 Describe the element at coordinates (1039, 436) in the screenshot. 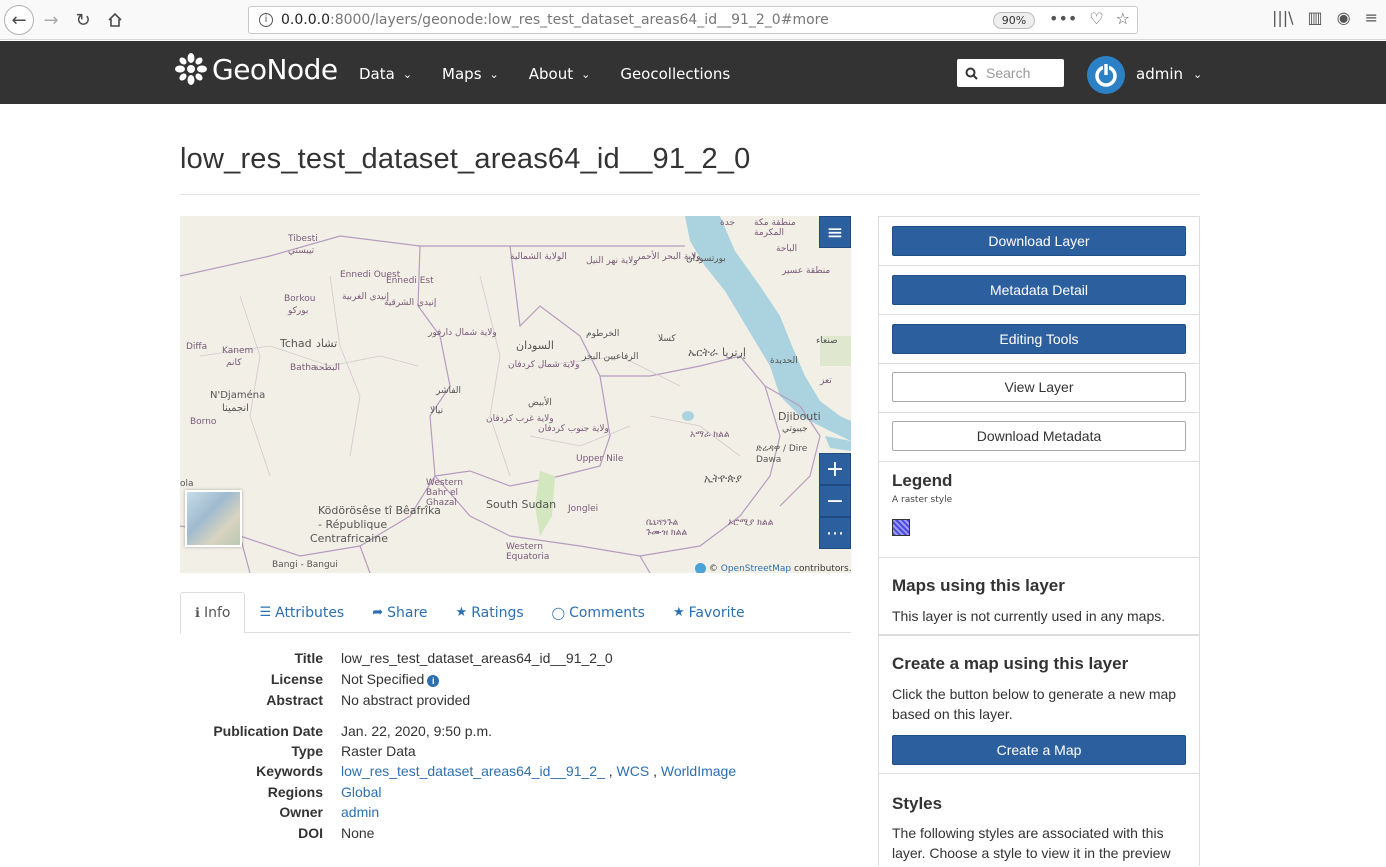

I see `download-metadata-button: Download Metadata` at that location.